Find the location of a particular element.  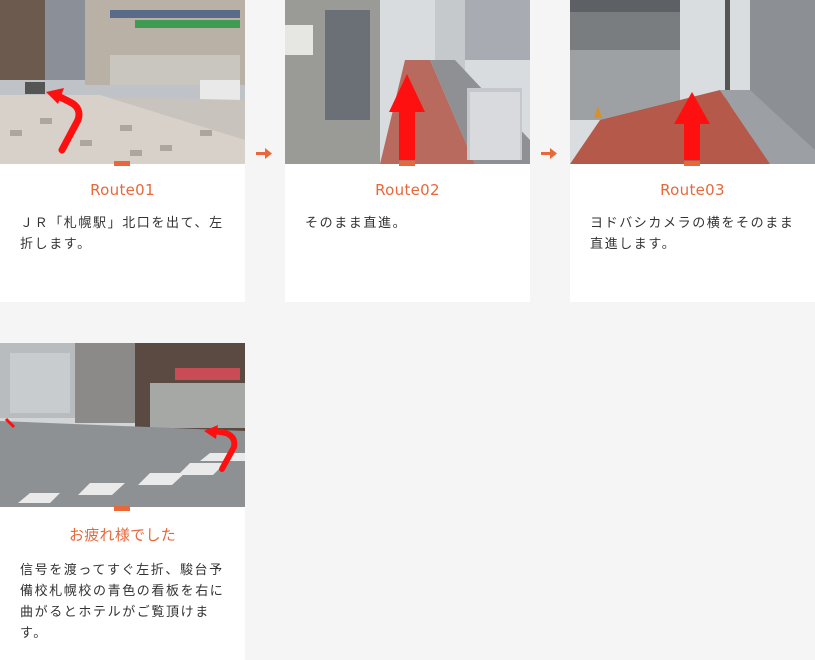

crosswalk-photo is located at coordinates (122, 425).